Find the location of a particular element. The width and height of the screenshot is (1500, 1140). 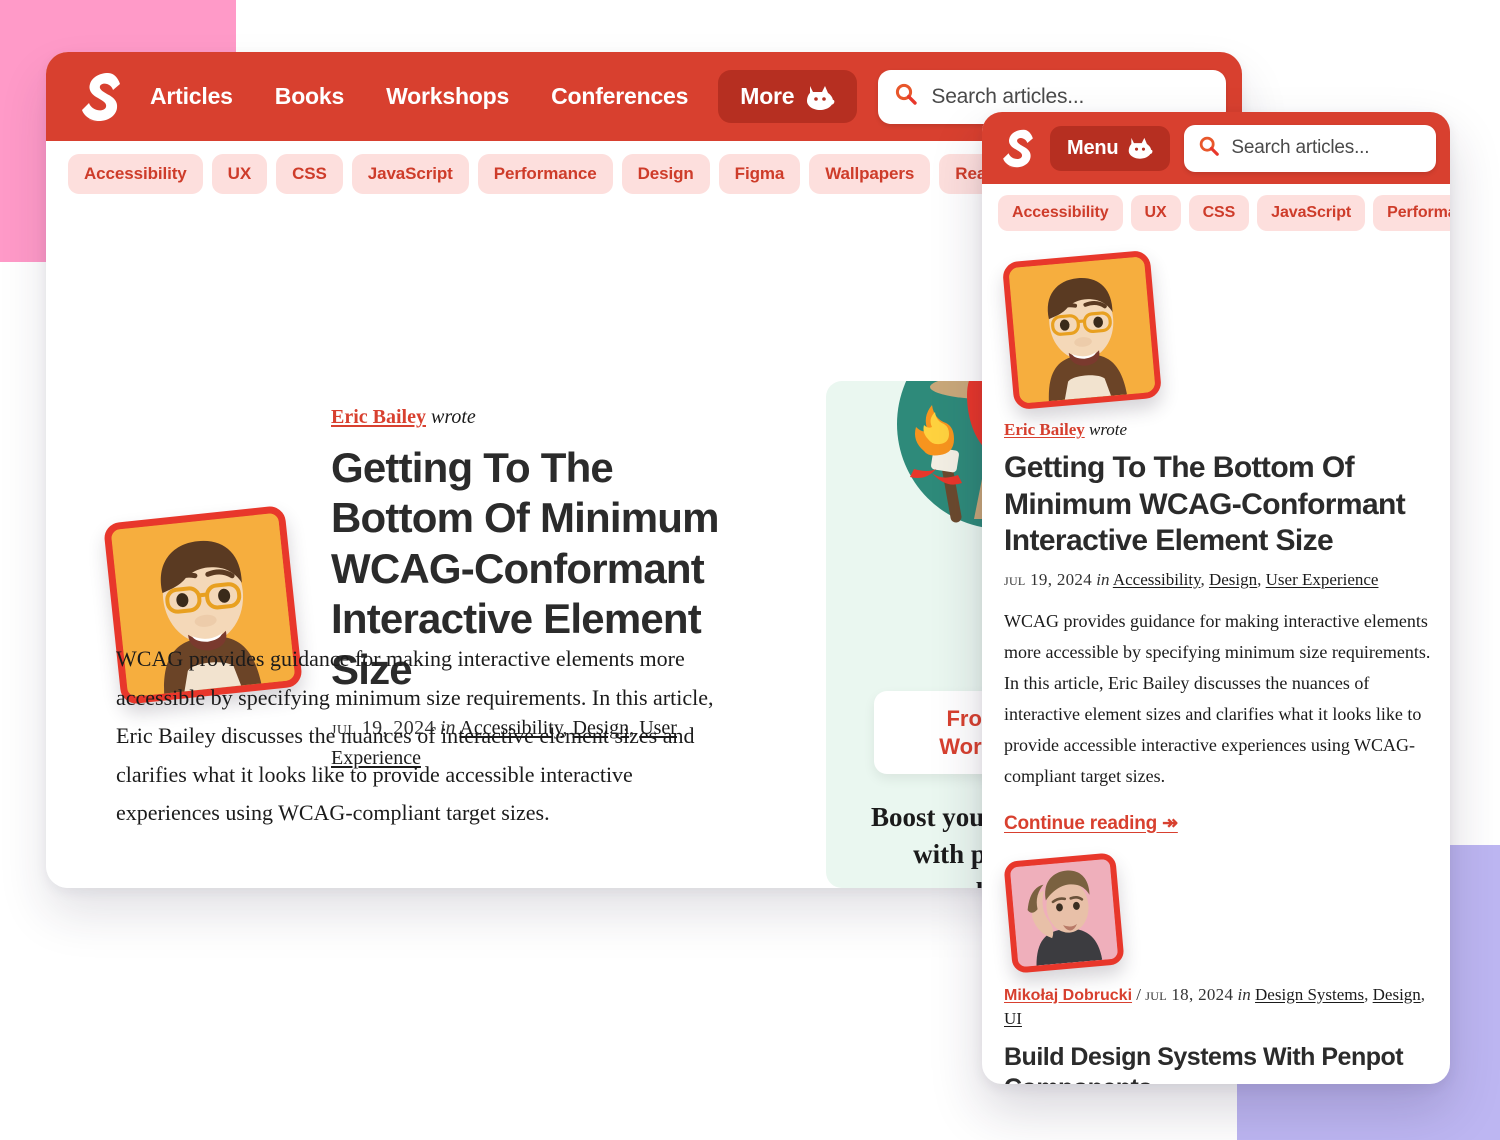

desktop-main-nav: Articles Books Workshops Conferences is located at coordinates (419, 96).